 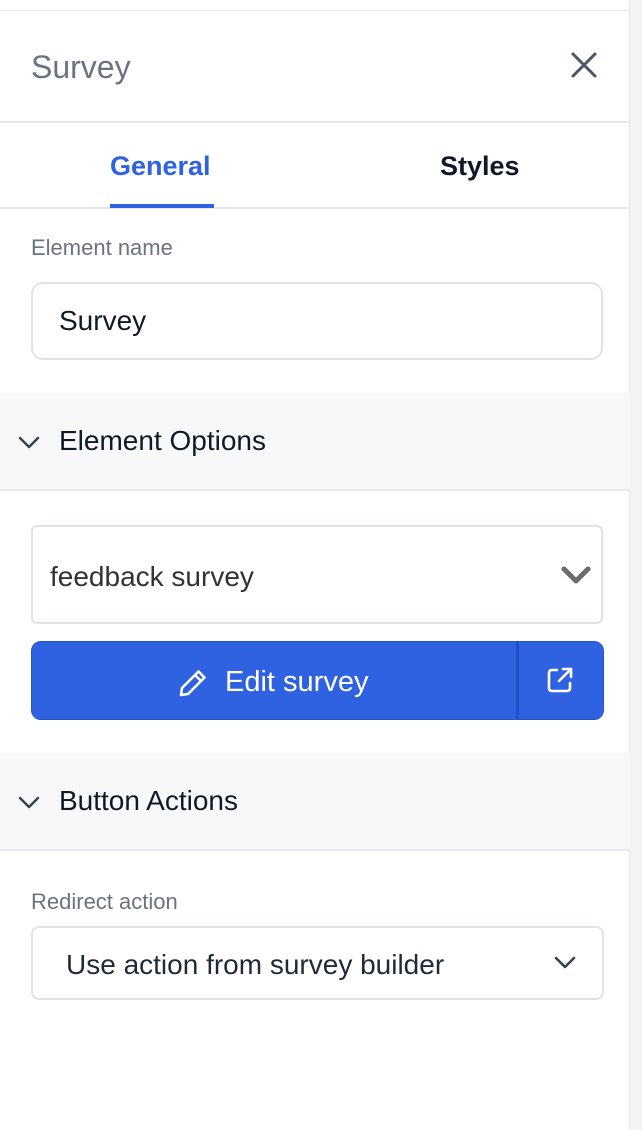 I want to click on edit-survey-label: Edit survey, so click(x=297, y=682).